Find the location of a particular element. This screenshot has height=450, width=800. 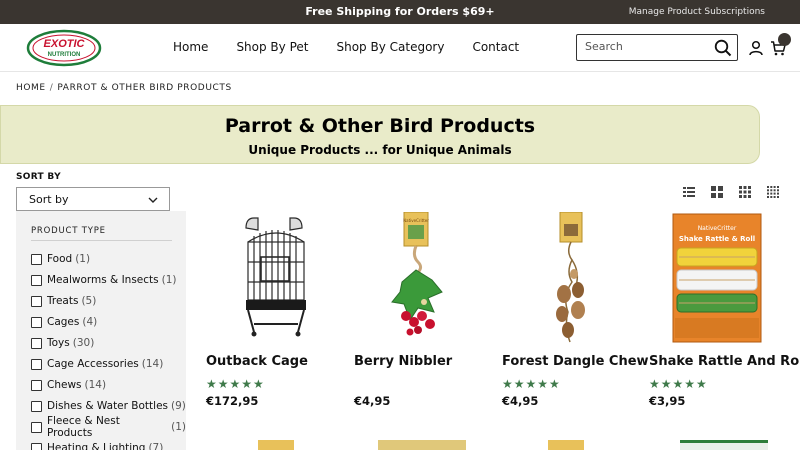

filter-item-heating: Heating & Lighting (7) is located at coordinates (97, 445).